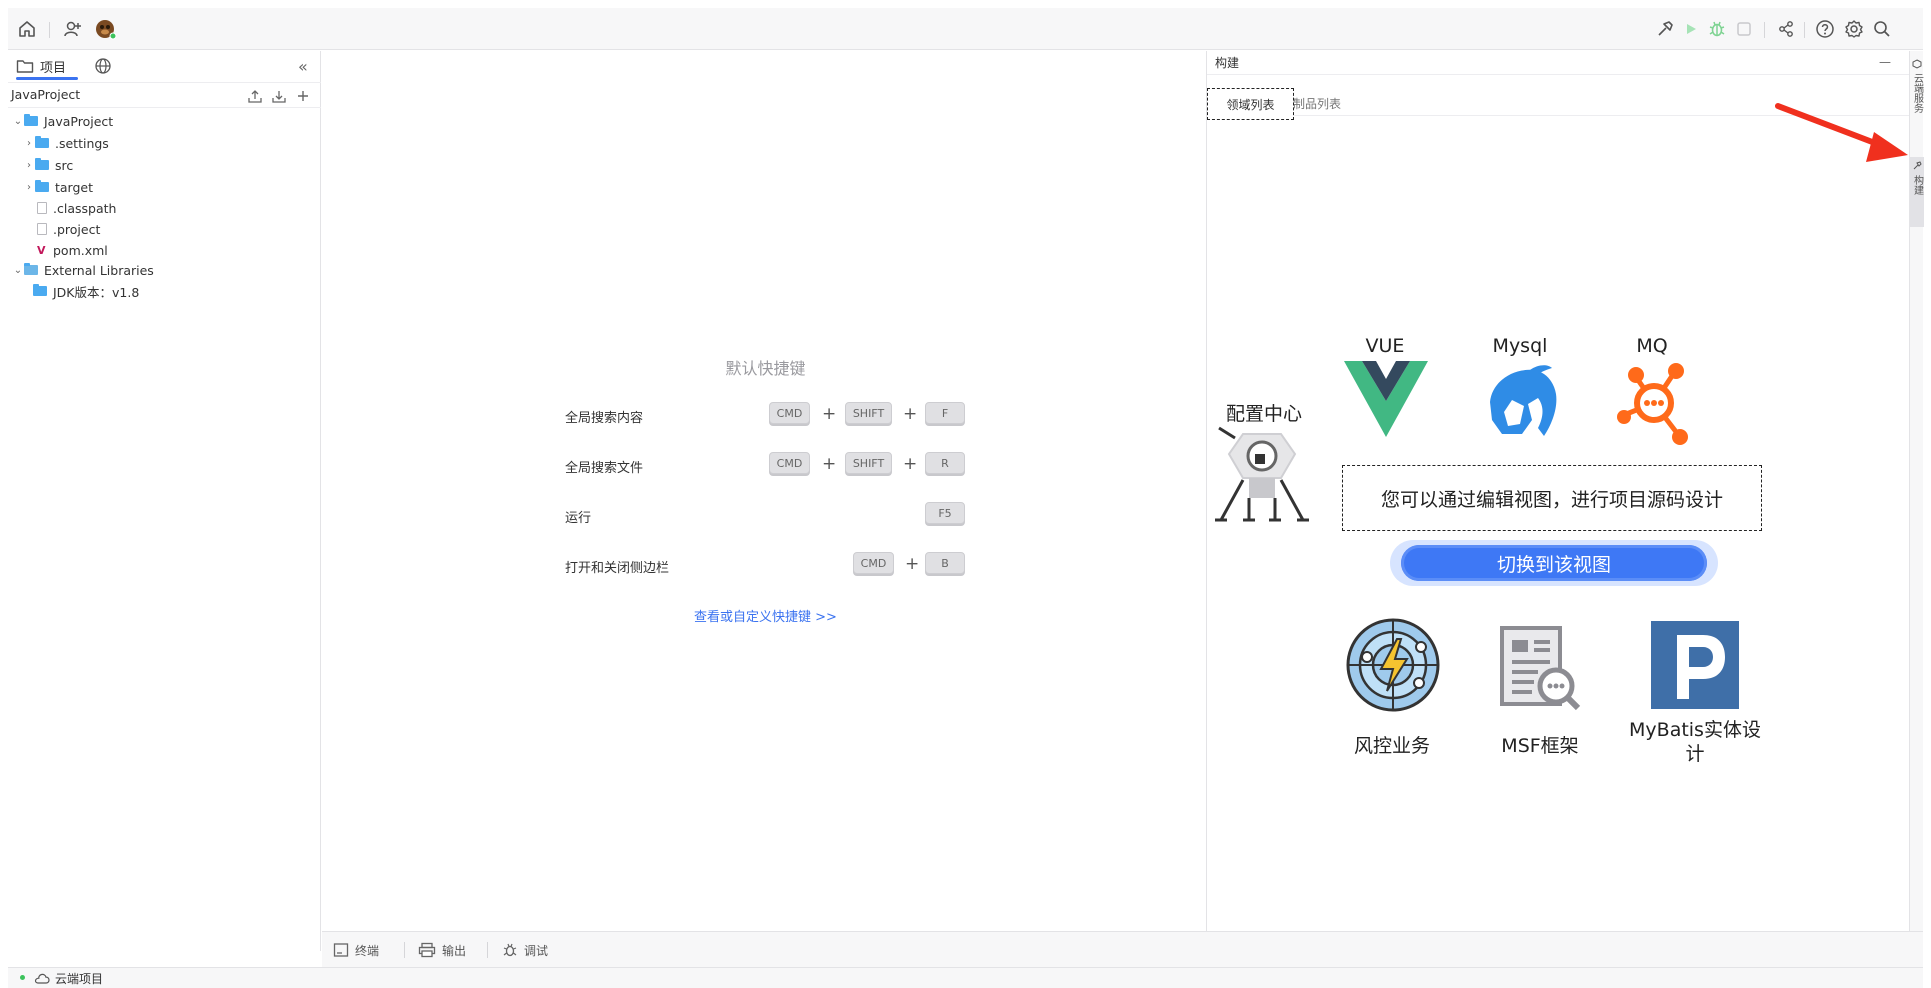 The image size is (1931, 988). I want to click on terminal-label: 终端, so click(367, 950).